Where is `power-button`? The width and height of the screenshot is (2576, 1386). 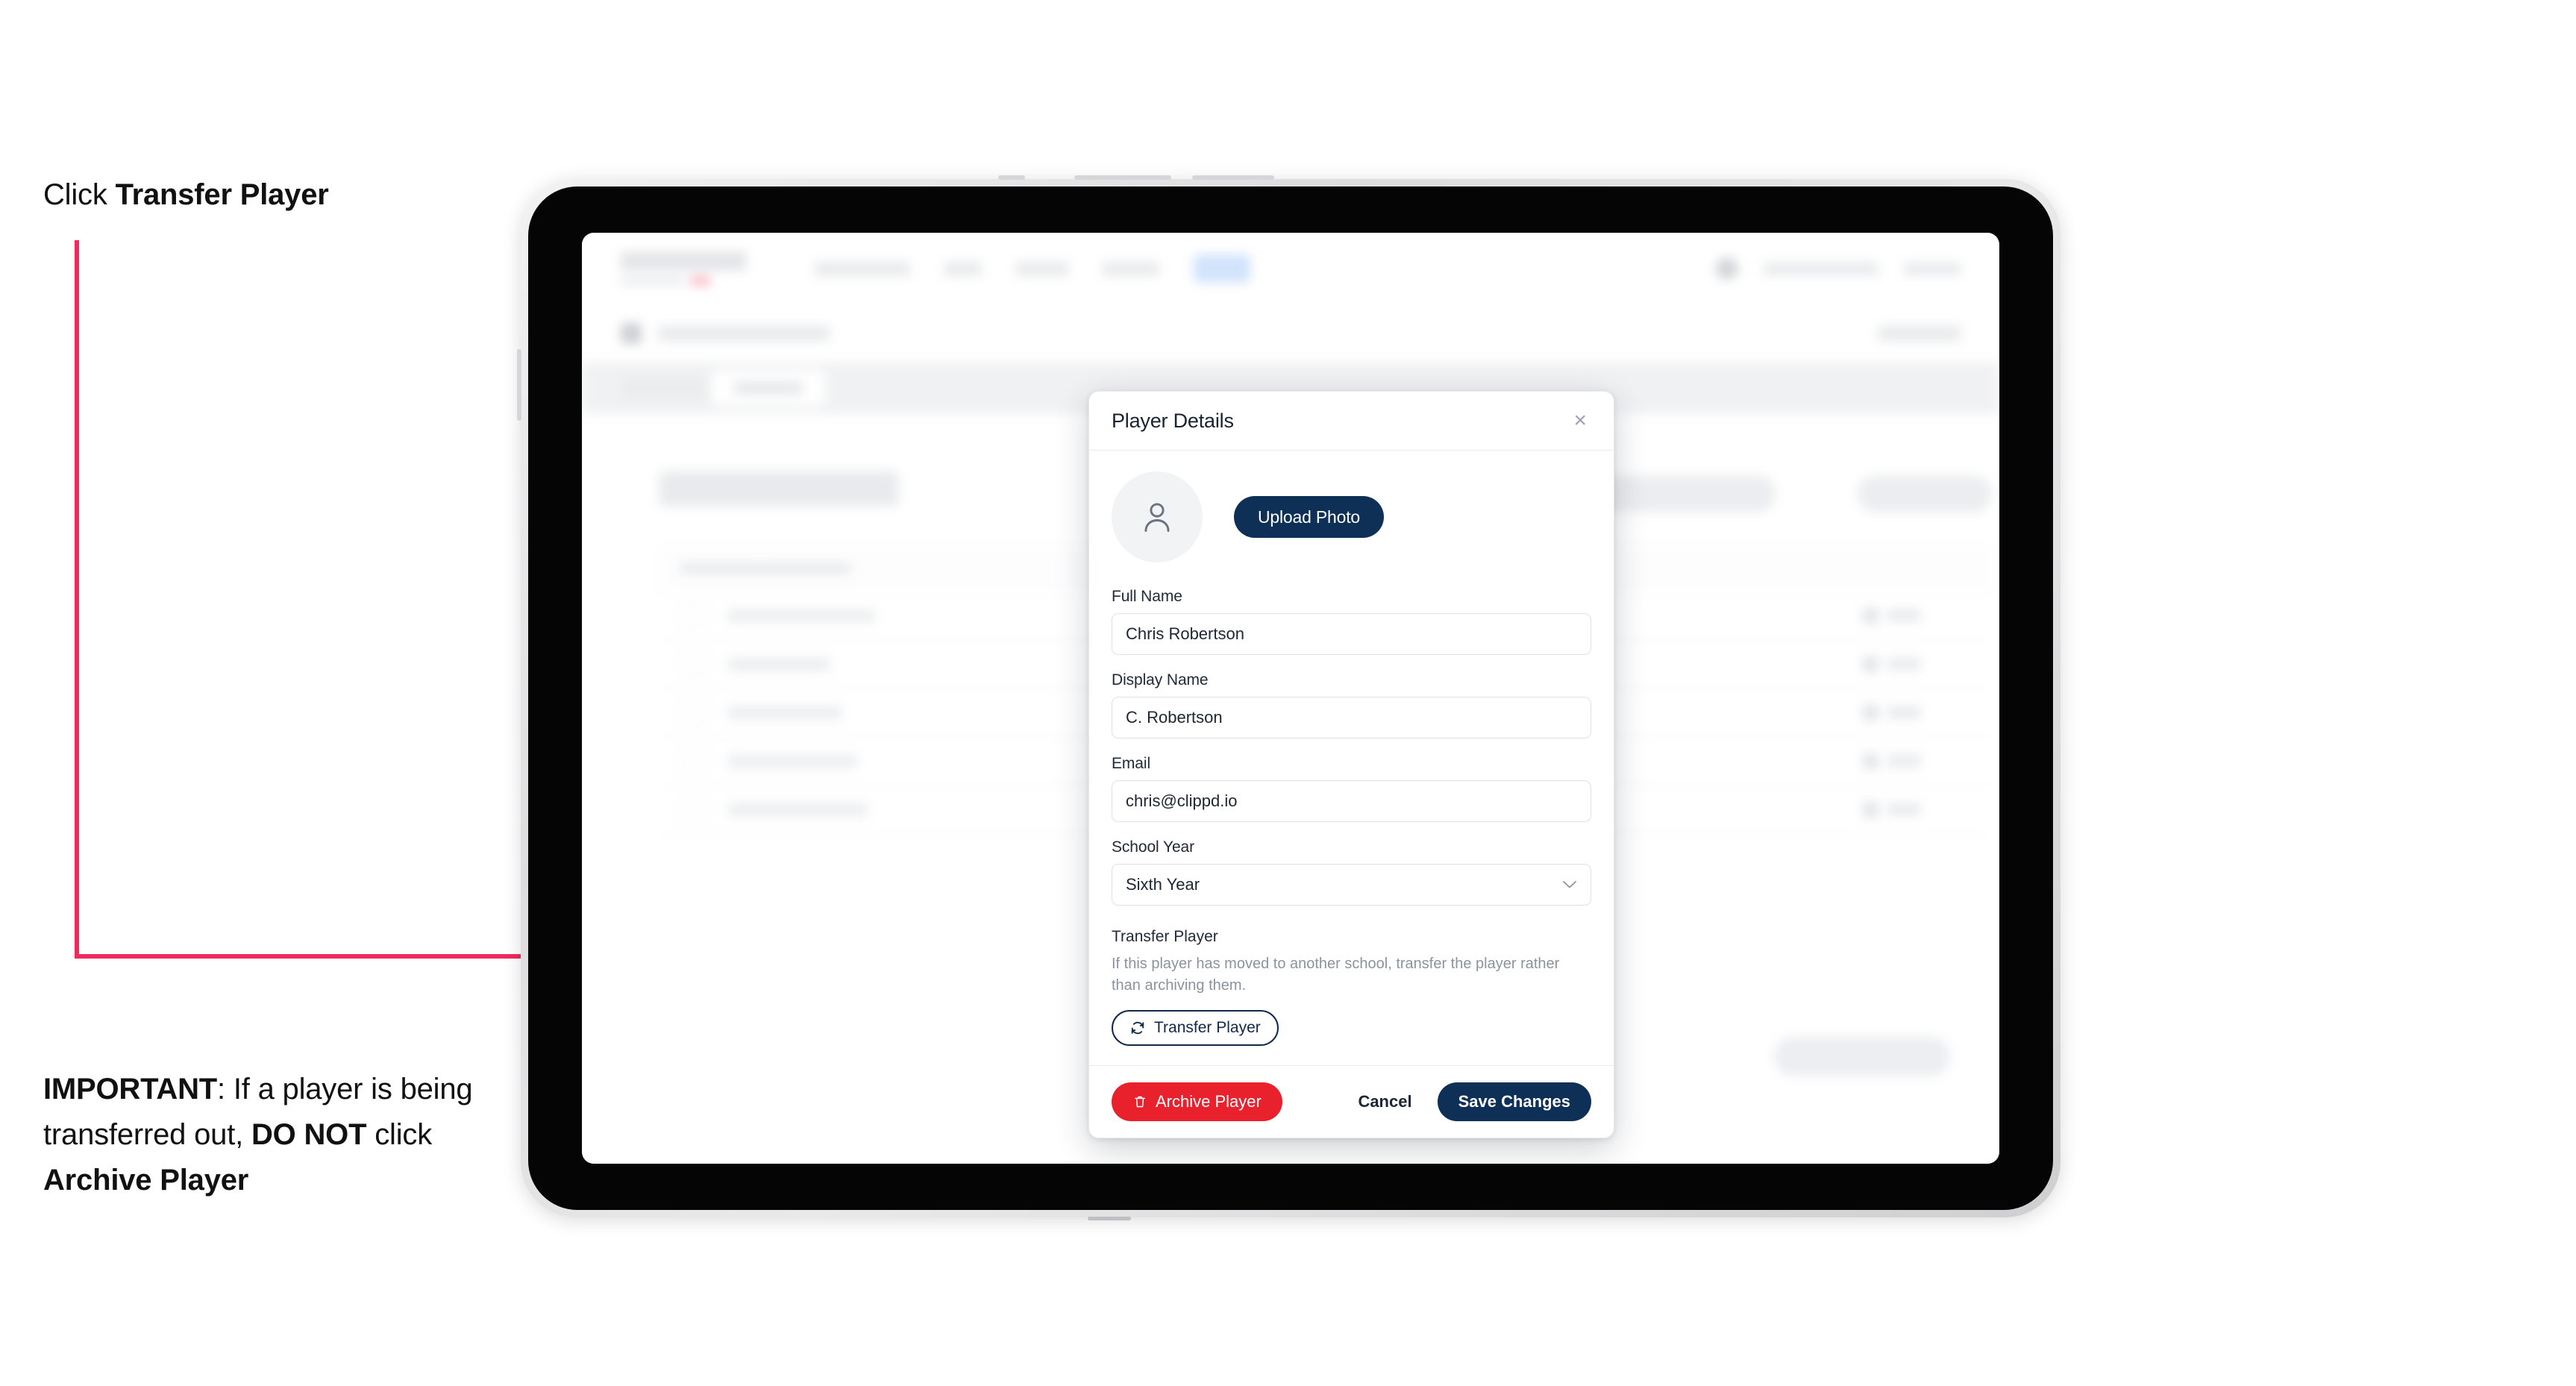 power-button is located at coordinates (1011, 177).